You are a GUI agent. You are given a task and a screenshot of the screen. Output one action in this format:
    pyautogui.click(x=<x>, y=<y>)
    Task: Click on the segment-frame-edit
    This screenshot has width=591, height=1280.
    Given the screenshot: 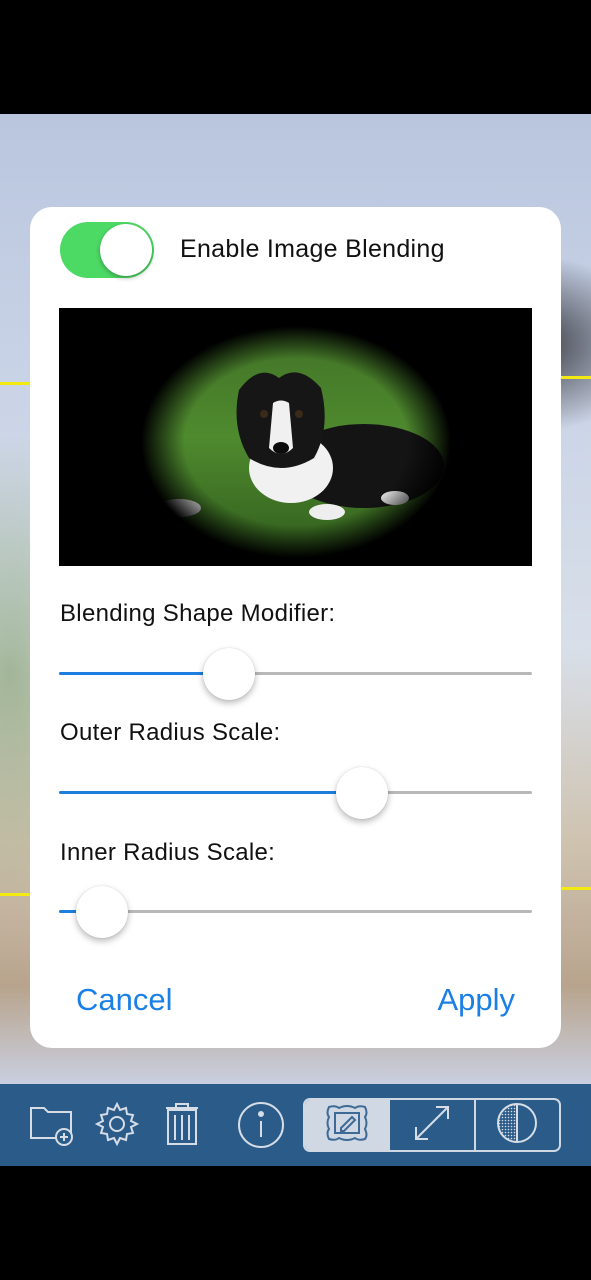 What is the action you would take?
    pyautogui.click(x=348, y=1125)
    